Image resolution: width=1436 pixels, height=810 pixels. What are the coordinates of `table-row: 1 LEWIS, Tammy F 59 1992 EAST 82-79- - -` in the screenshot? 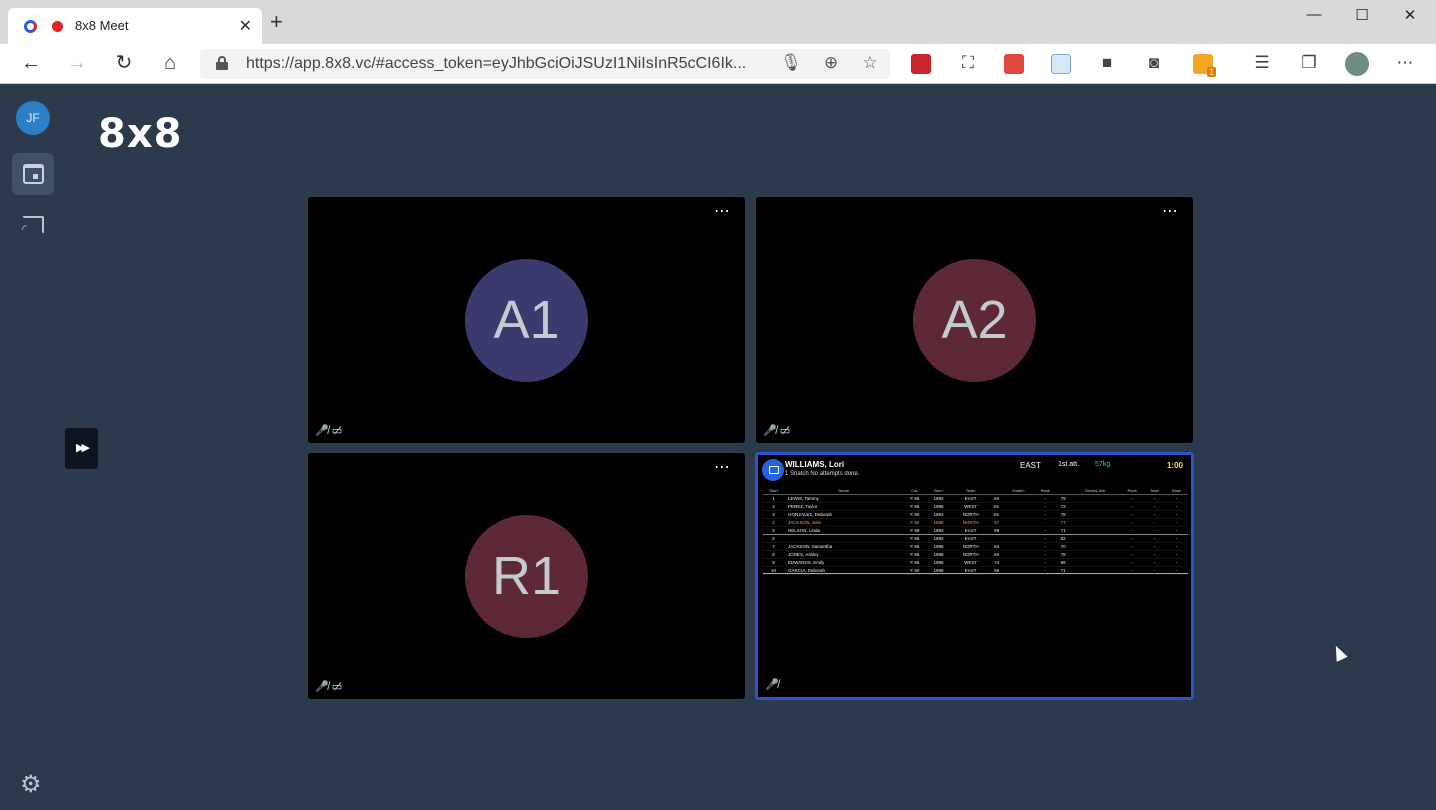 It's located at (975, 498).